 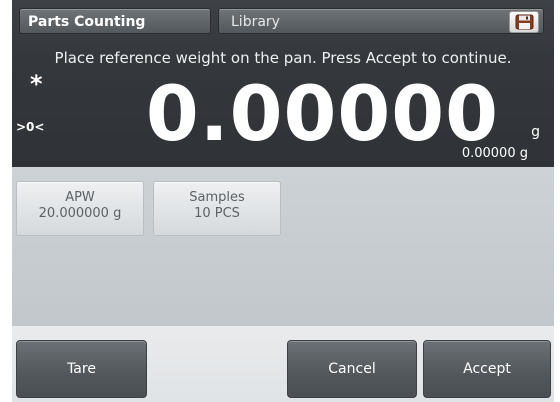 I want to click on app-mode-label: Parts Counting, so click(x=87, y=22).